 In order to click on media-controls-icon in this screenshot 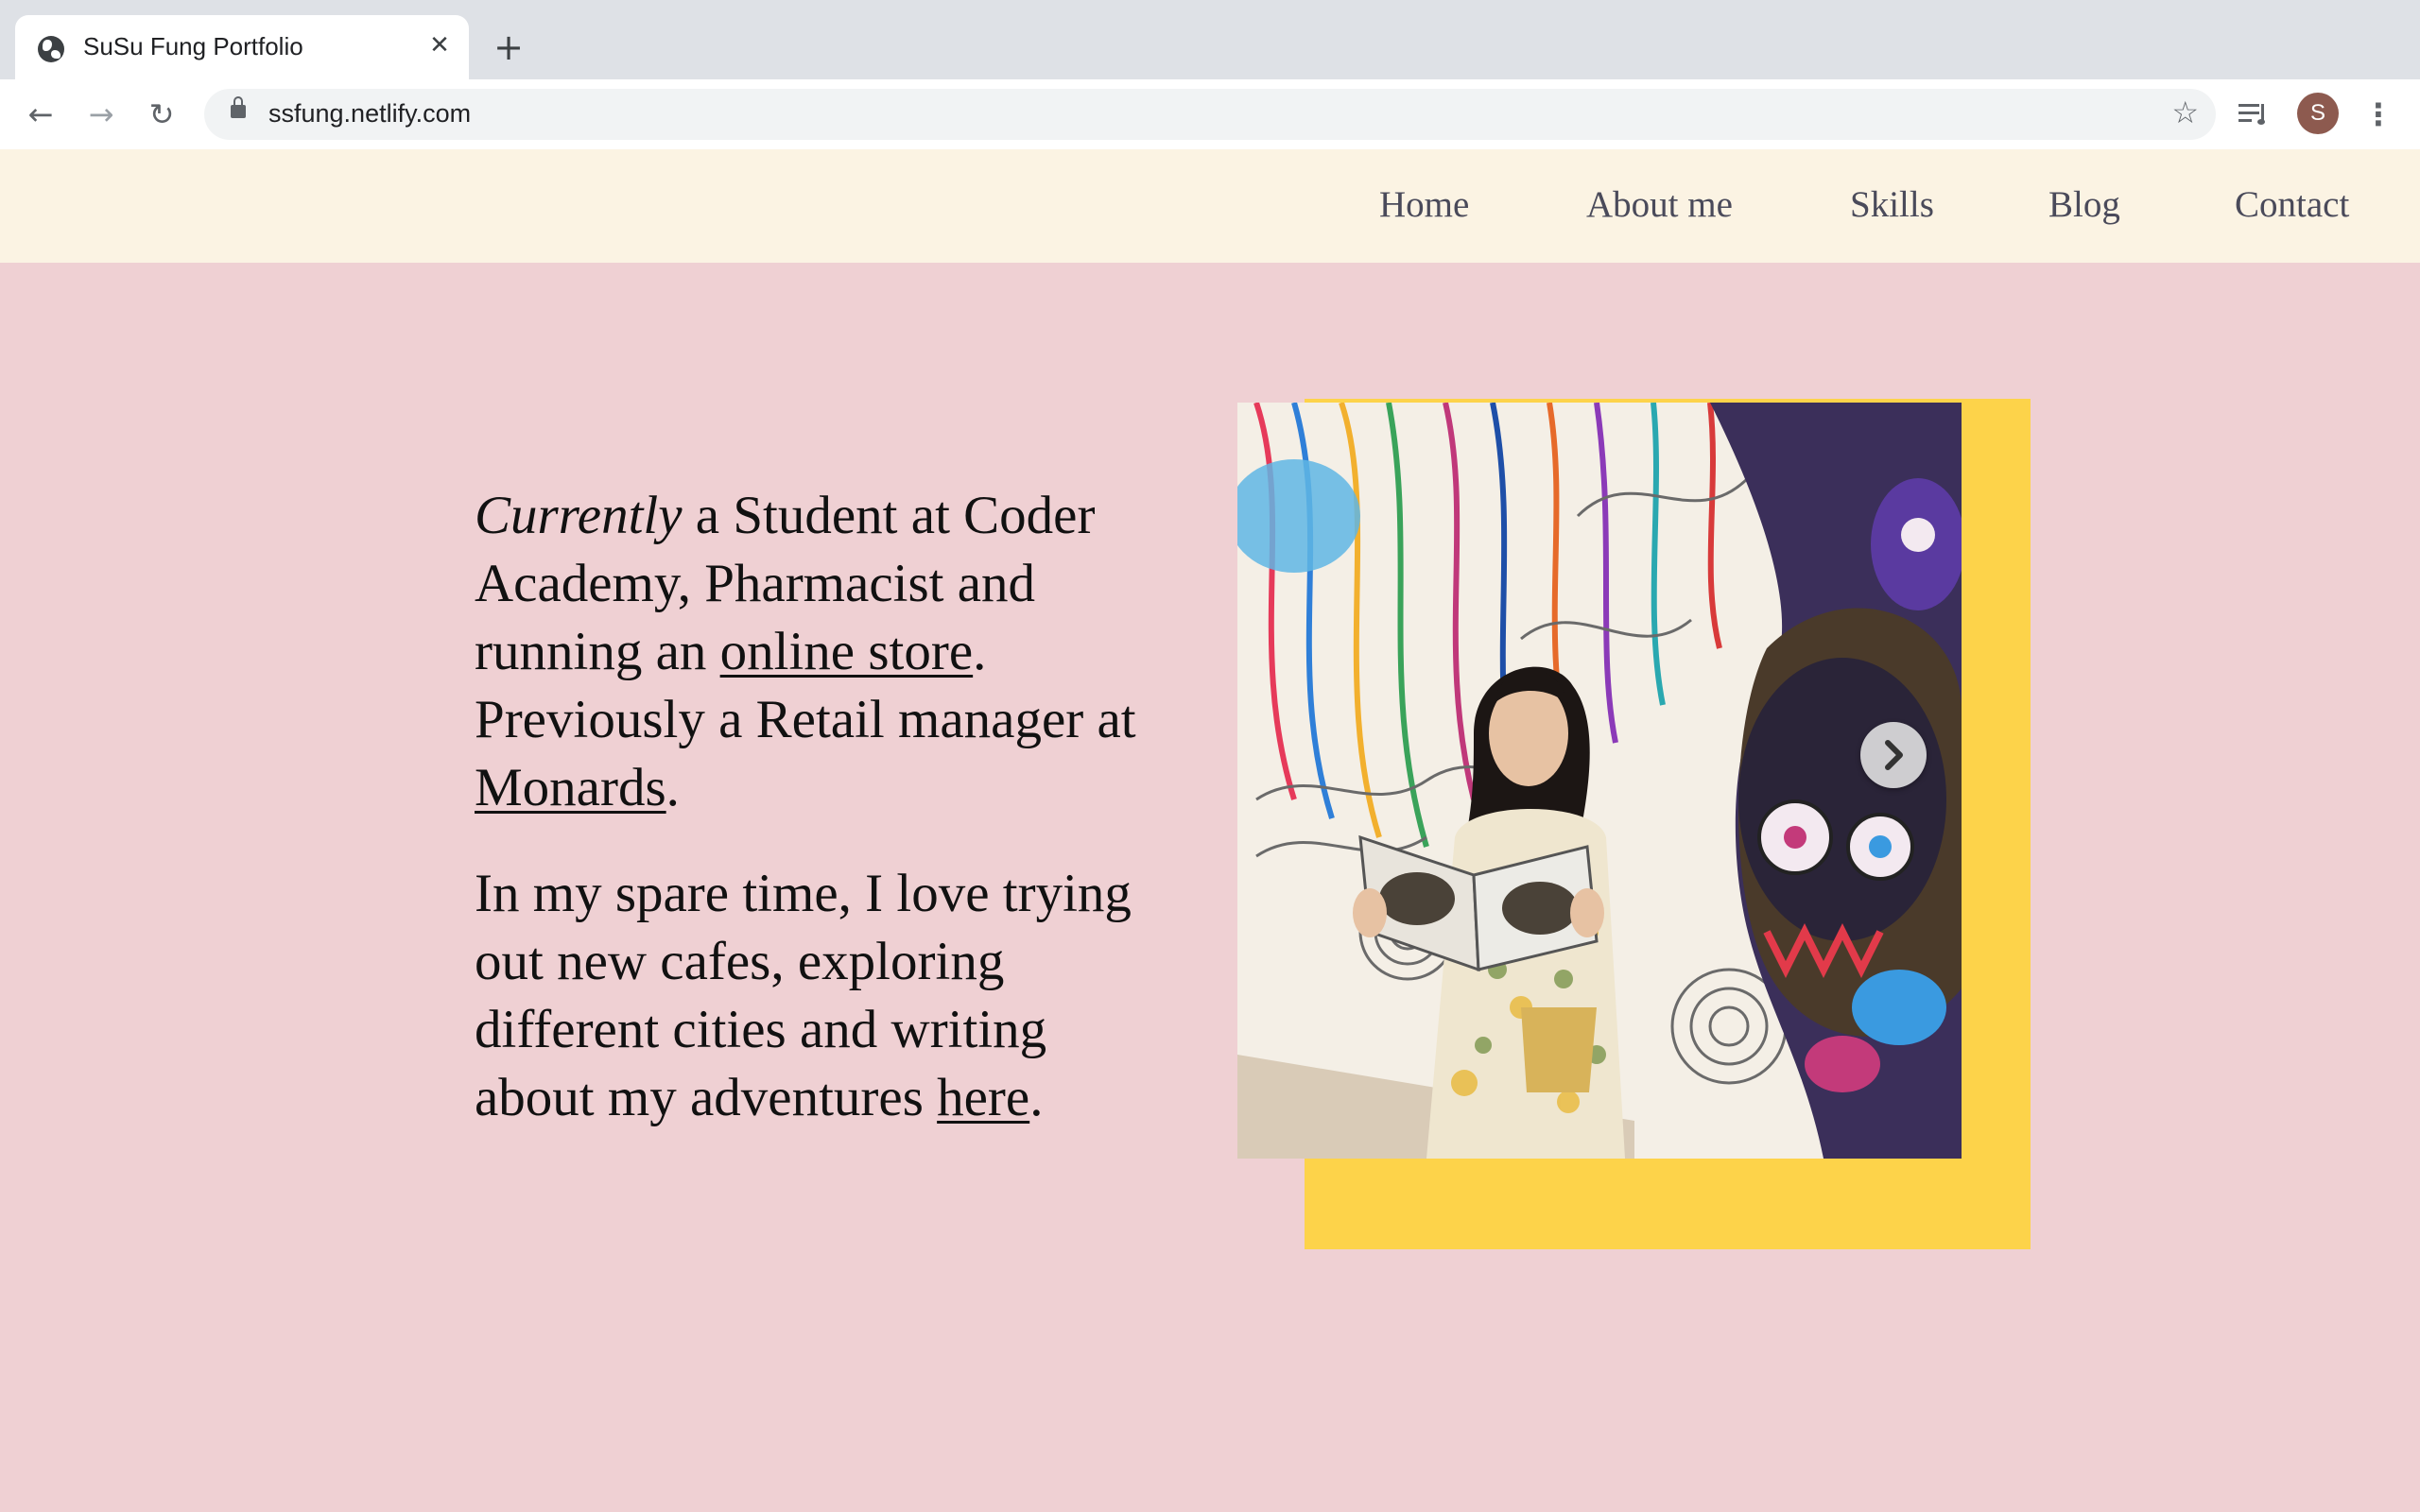, I will do `click(2254, 115)`.